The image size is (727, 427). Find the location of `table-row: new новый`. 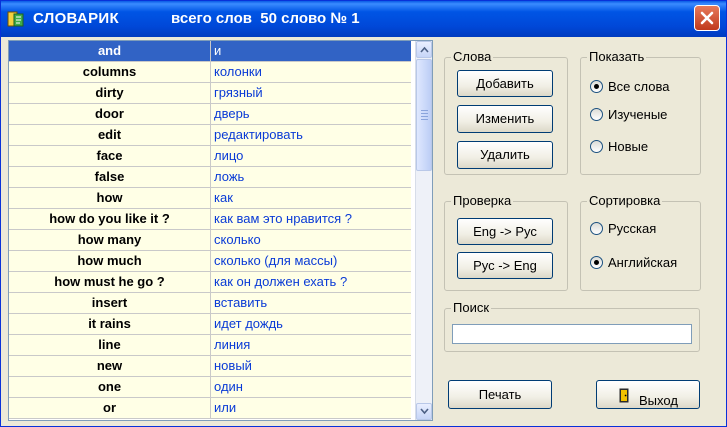

table-row: new новый is located at coordinates (210, 366).